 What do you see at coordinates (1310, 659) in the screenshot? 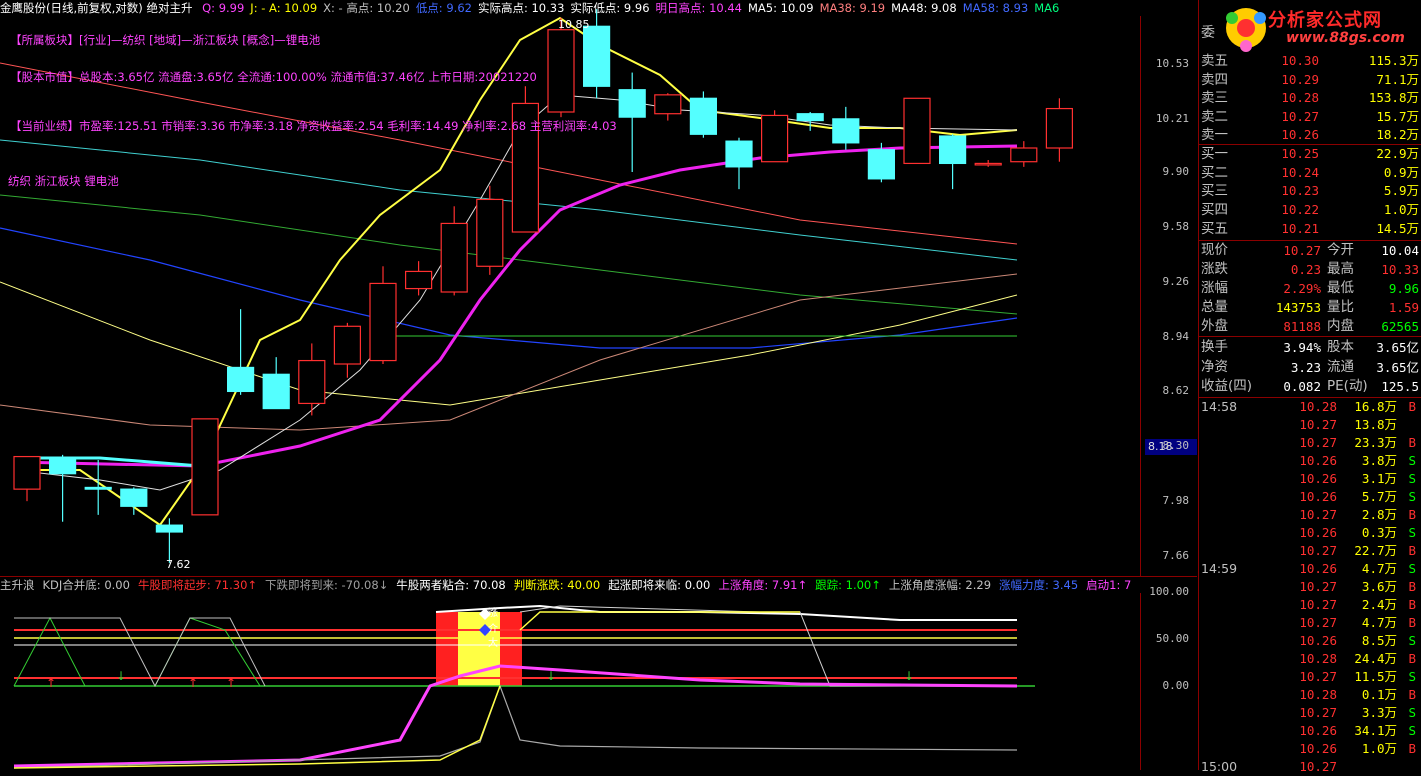
I see `tick-row: 10.28 24.4万 B` at bounding box center [1310, 659].